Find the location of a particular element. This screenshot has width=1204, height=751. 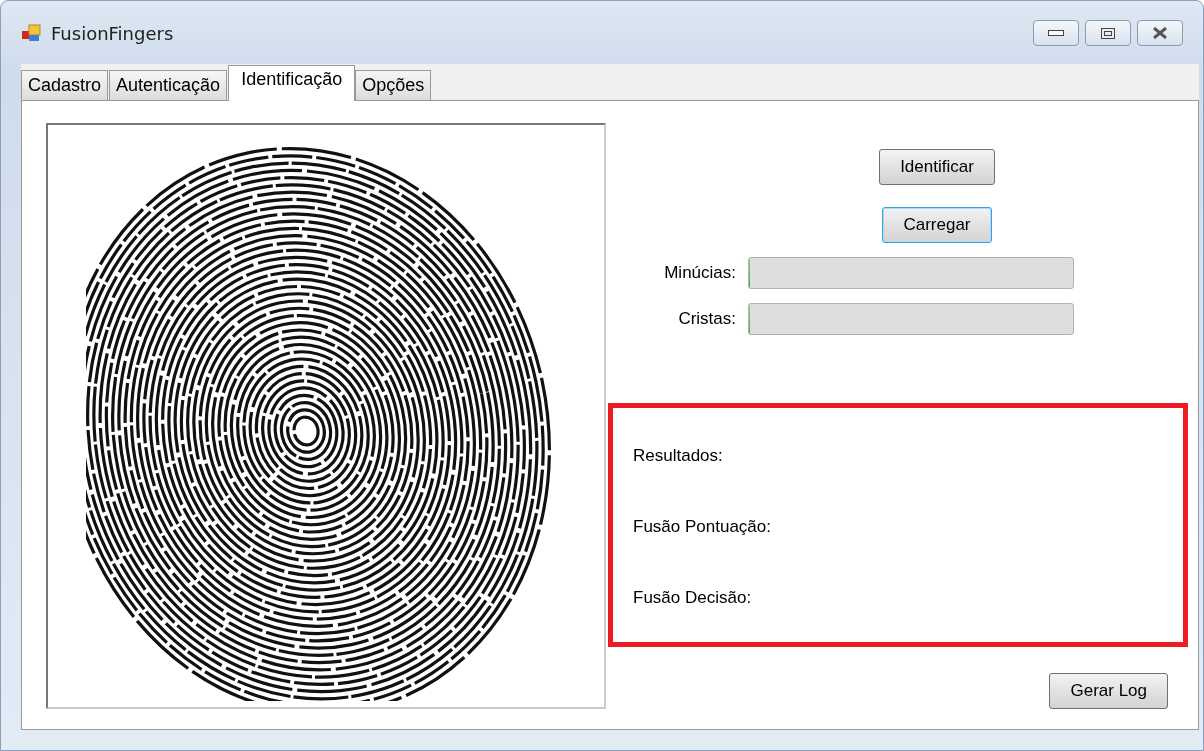

close-button is located at coordinates (1160, 33).